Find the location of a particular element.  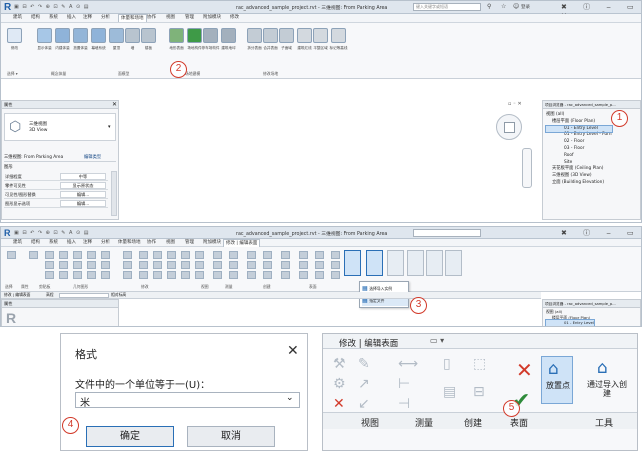

disabled-tool-icon: ✕ is located at coordinates (339, 404).